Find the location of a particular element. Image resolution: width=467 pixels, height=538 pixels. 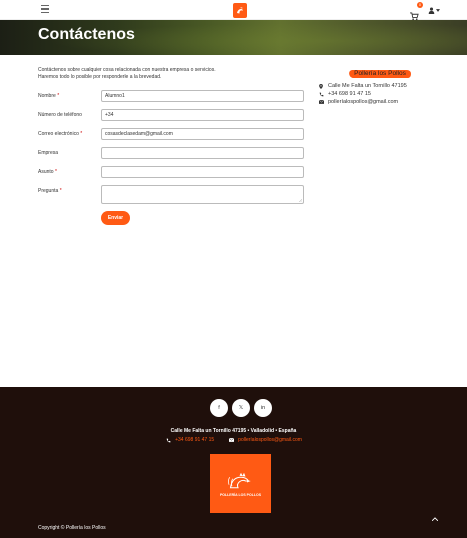

top-navbar: 0 is located at coordinates (233, 10).